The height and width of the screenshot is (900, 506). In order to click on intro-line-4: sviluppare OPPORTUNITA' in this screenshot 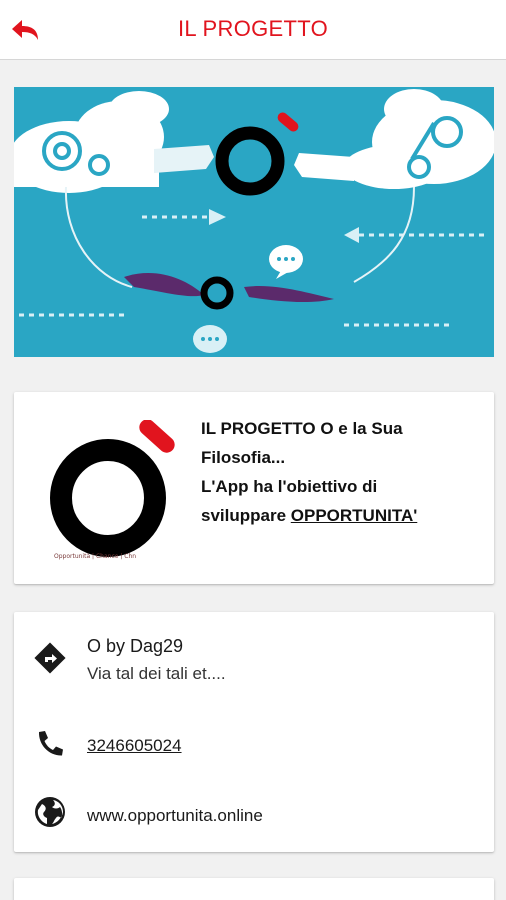, I will do `click(341, 515)`.